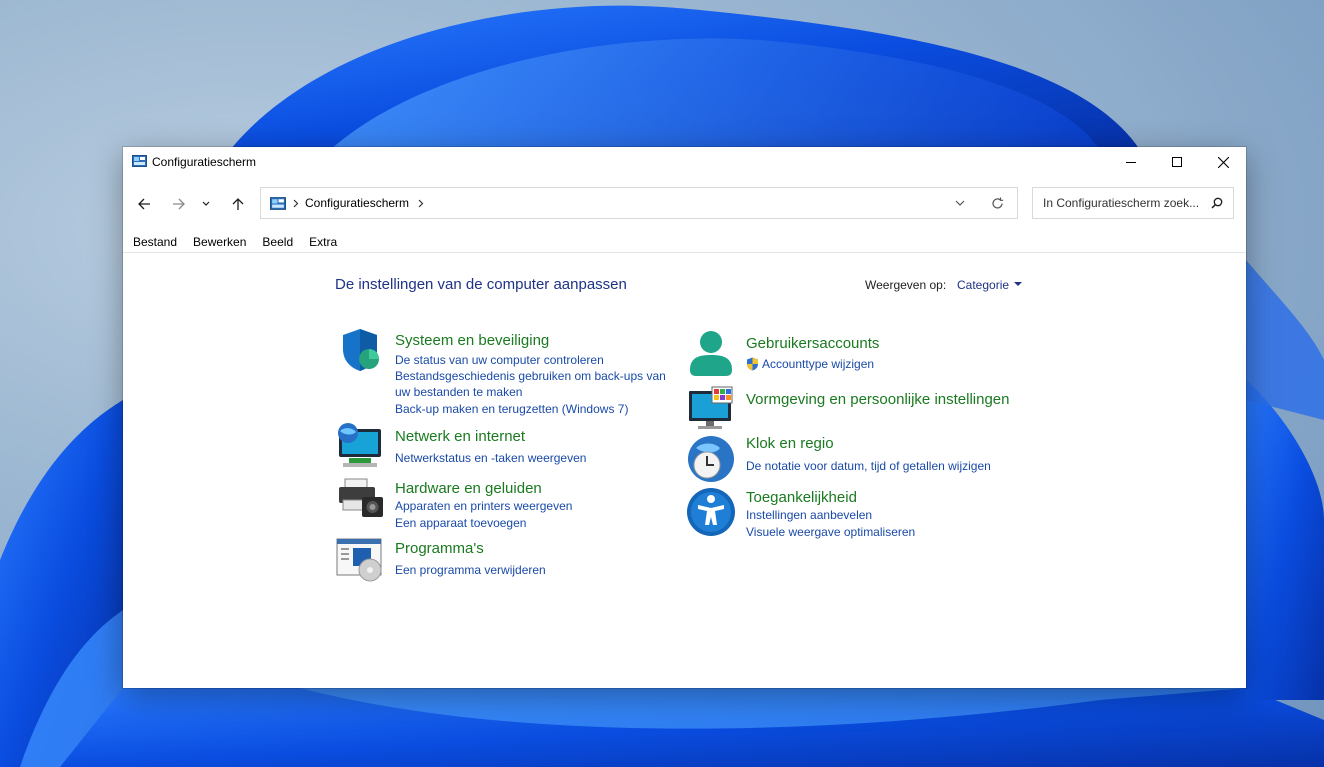  What do you see at coordinates (711, 408) in the screenshot?
I see `personalization-icon` at bounding box center [711, 408].